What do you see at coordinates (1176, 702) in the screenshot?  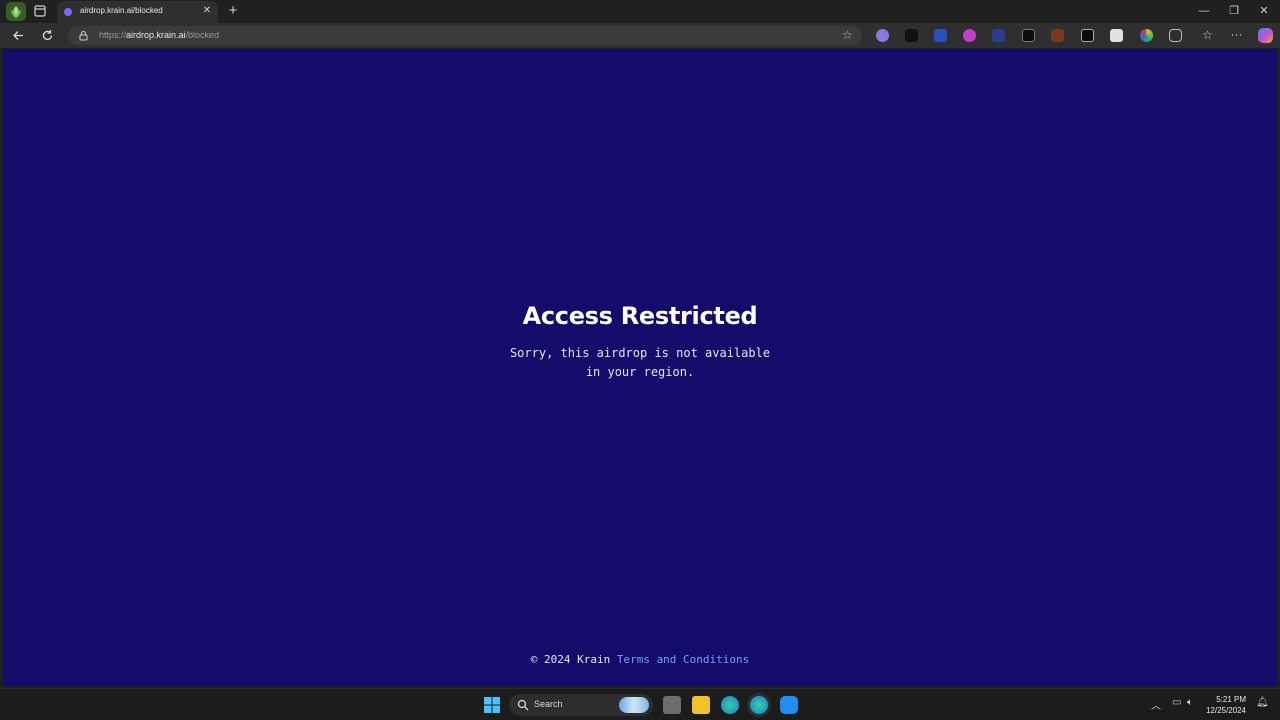 I see `network-icon: ▭` at bounding box center [1176, 702].